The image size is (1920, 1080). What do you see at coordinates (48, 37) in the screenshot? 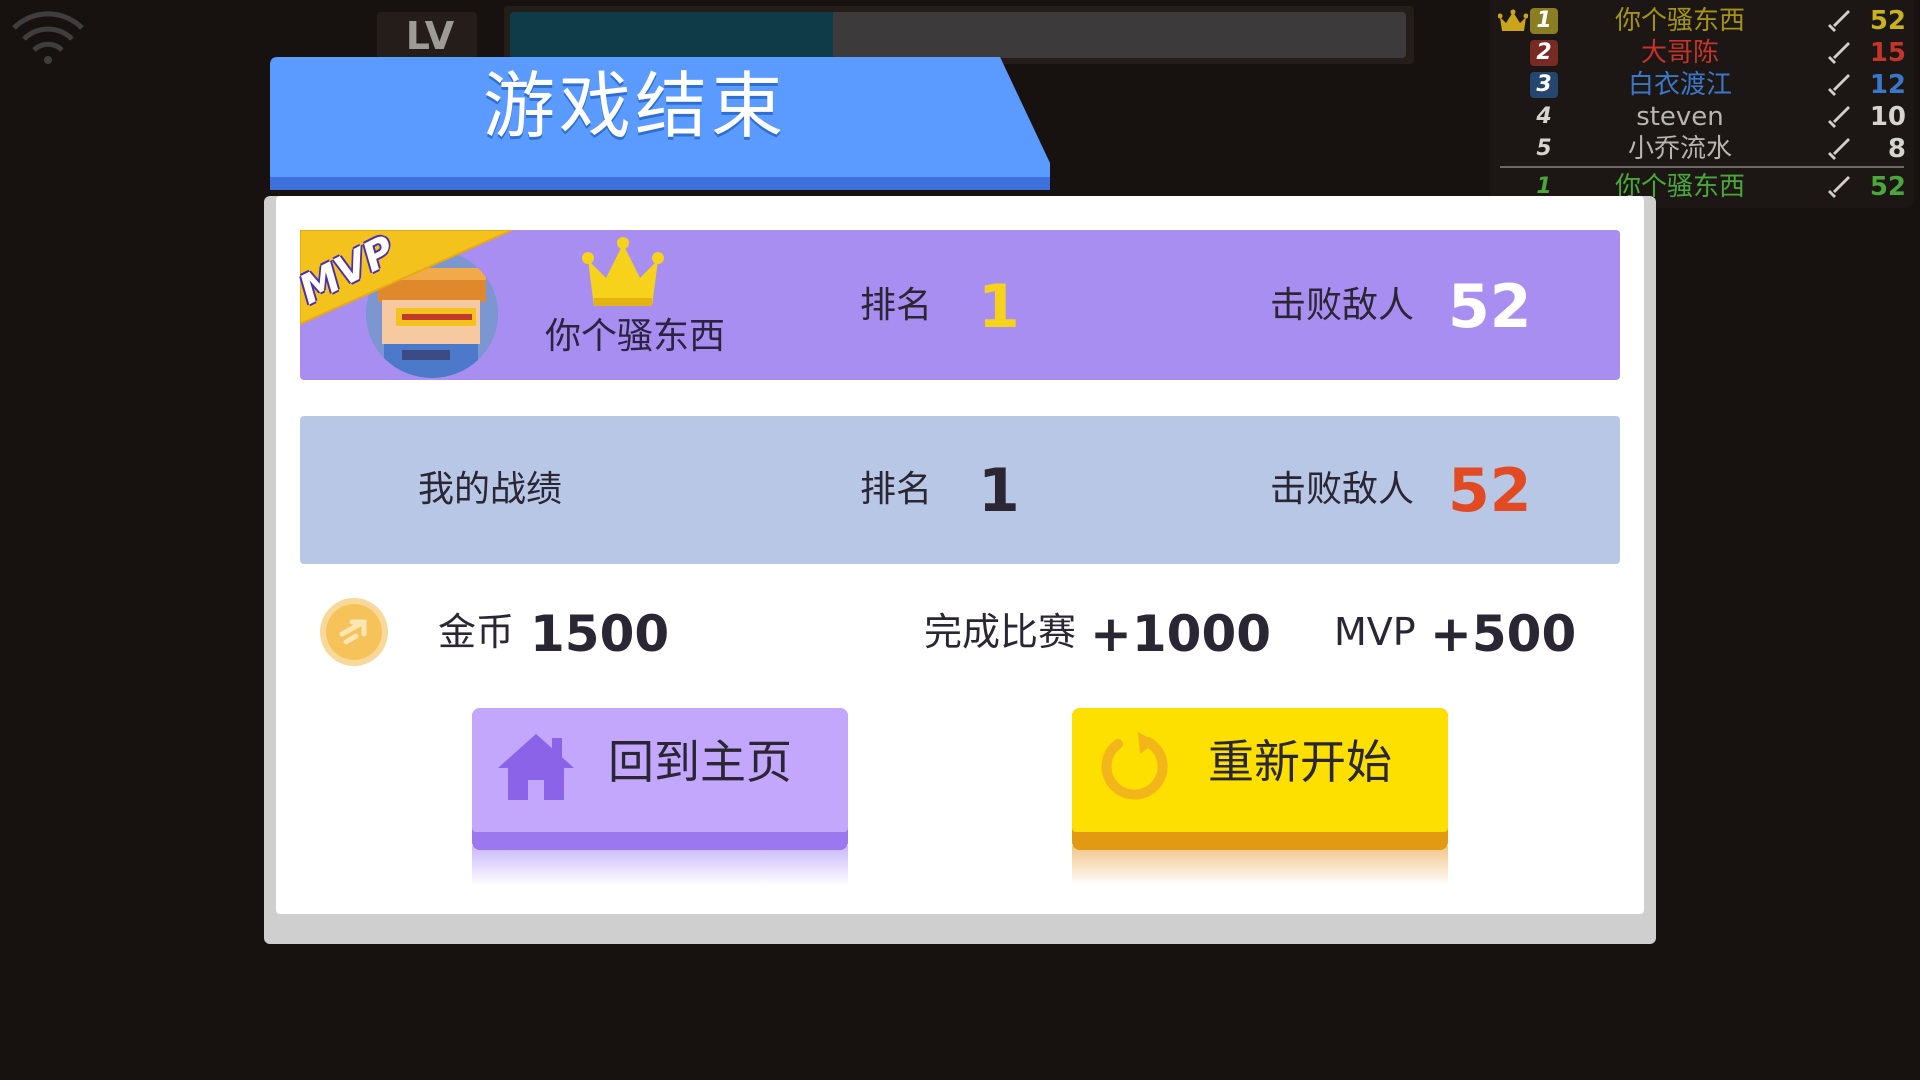
I see `wifi-icon` at bounding box center [48, 37].